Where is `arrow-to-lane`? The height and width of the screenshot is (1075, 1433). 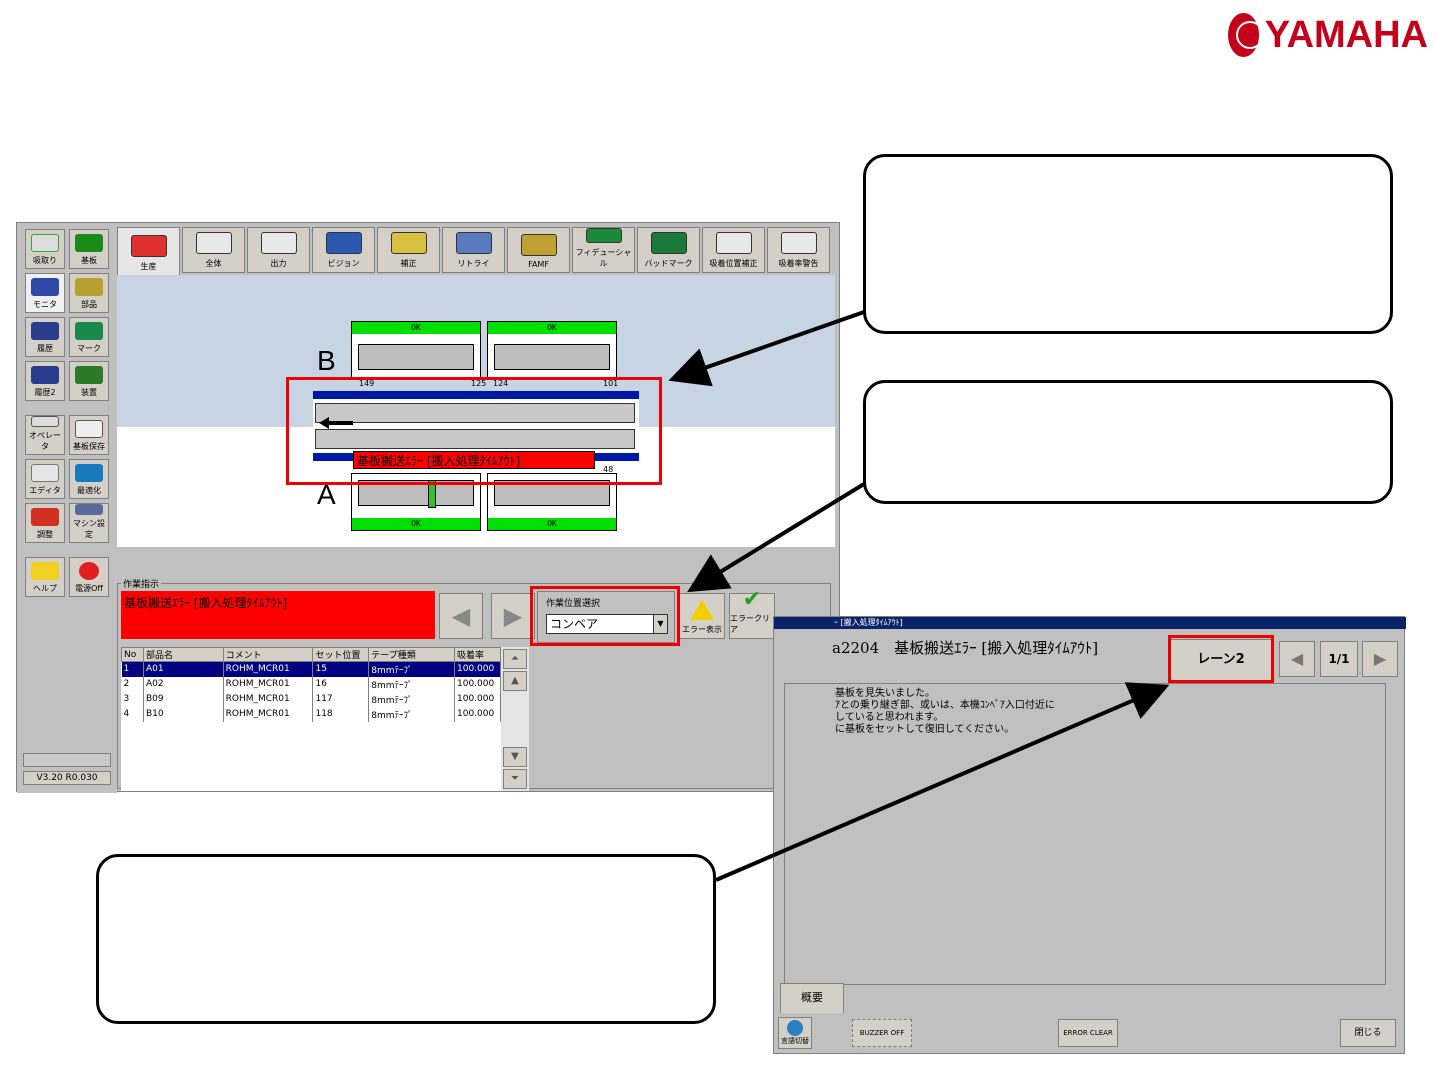 arrow-to-lane is located at coordinates (942, 782).